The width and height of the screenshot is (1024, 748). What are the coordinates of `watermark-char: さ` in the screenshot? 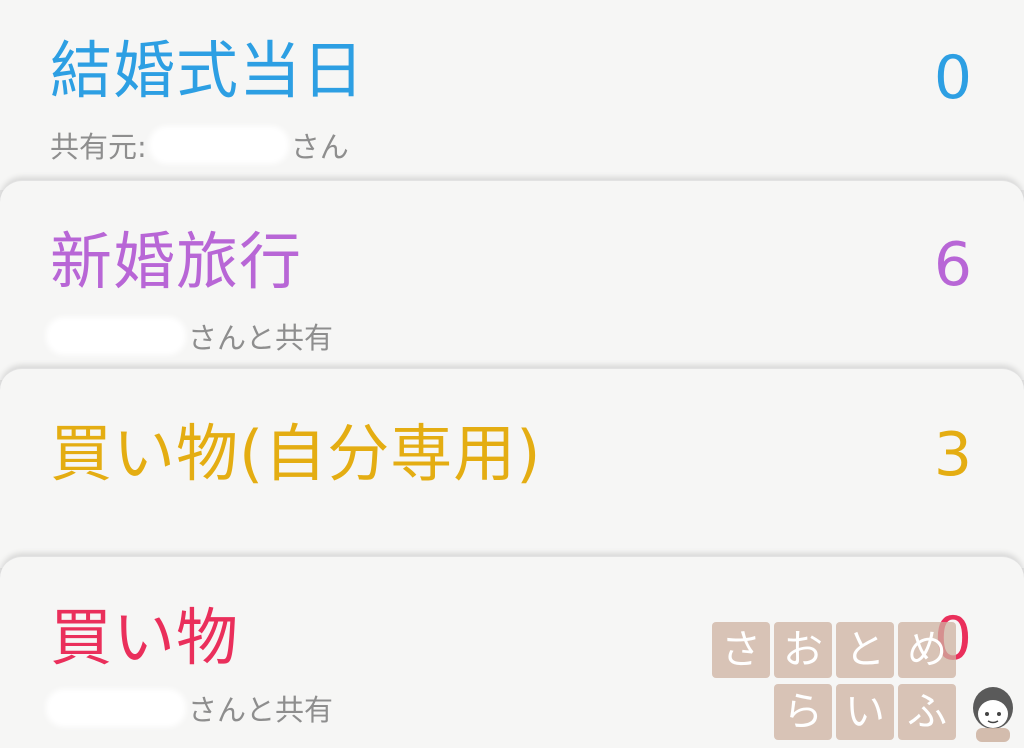 It's located at (741, 650).